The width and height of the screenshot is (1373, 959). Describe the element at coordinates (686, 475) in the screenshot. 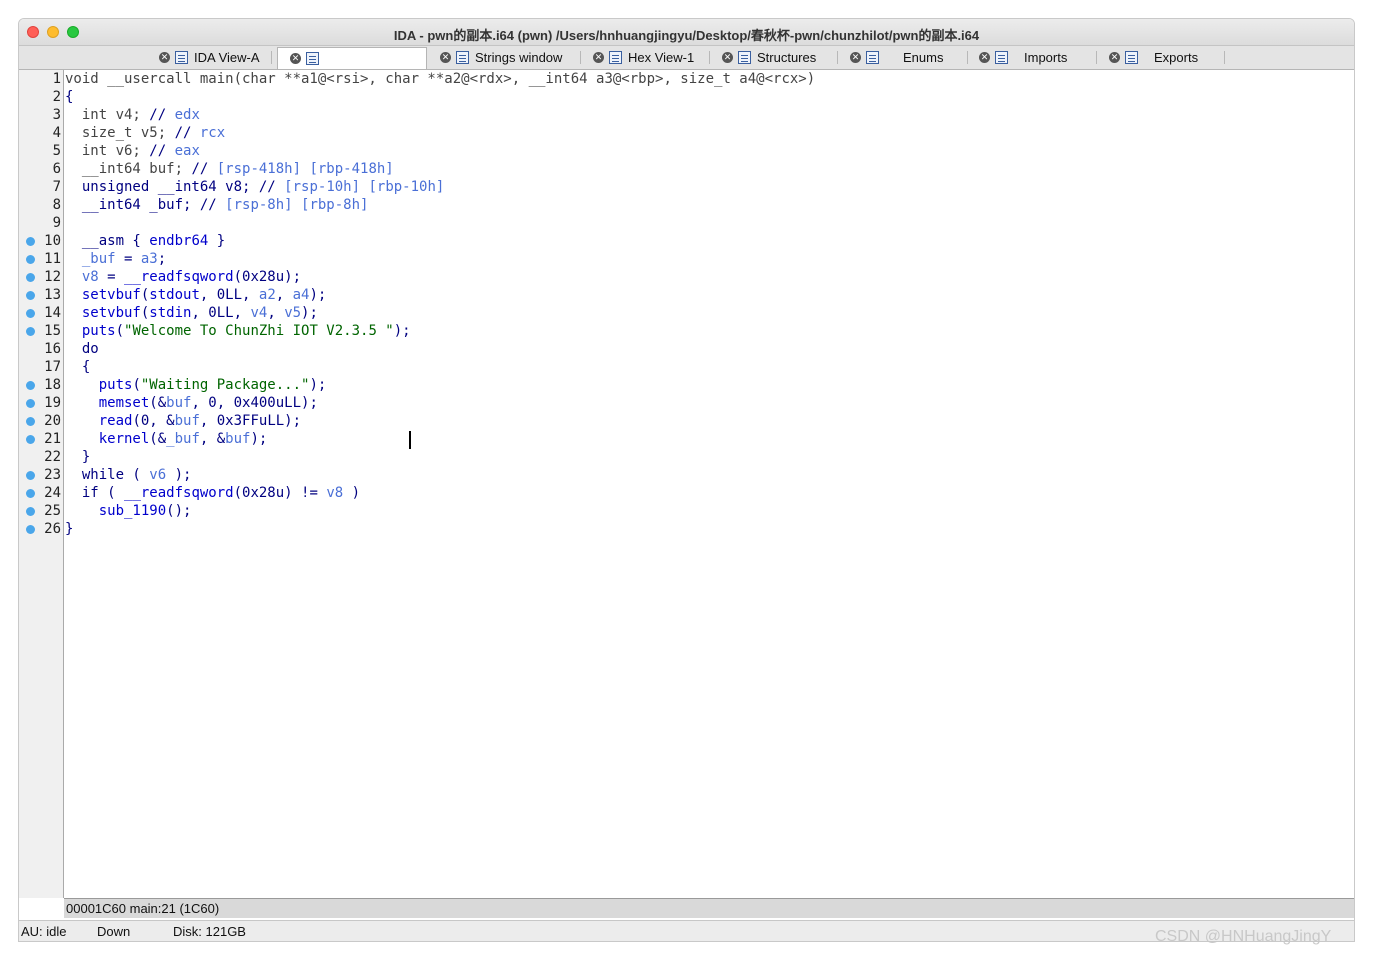

I see `code-line: 23 while ( v6 );` at that location.